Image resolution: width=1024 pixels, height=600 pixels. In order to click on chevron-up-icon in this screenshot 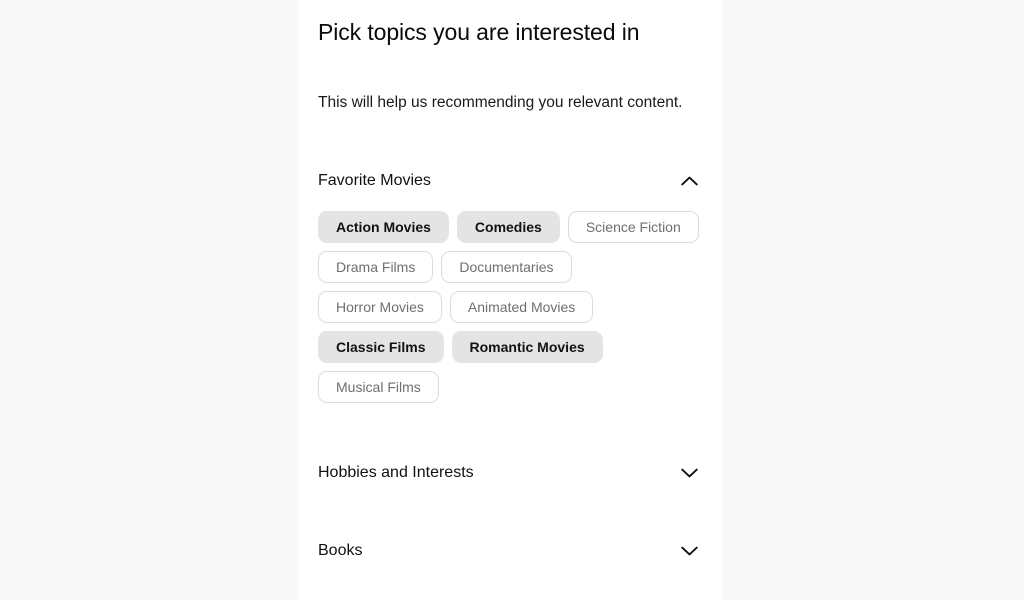, I will do `click(689, 181)`.